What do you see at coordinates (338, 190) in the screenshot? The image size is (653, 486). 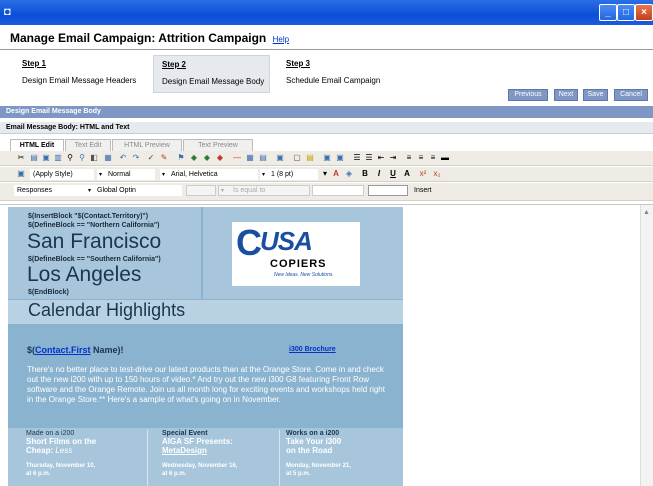 I see `compare-value-input` at bounding box center [338, 190].